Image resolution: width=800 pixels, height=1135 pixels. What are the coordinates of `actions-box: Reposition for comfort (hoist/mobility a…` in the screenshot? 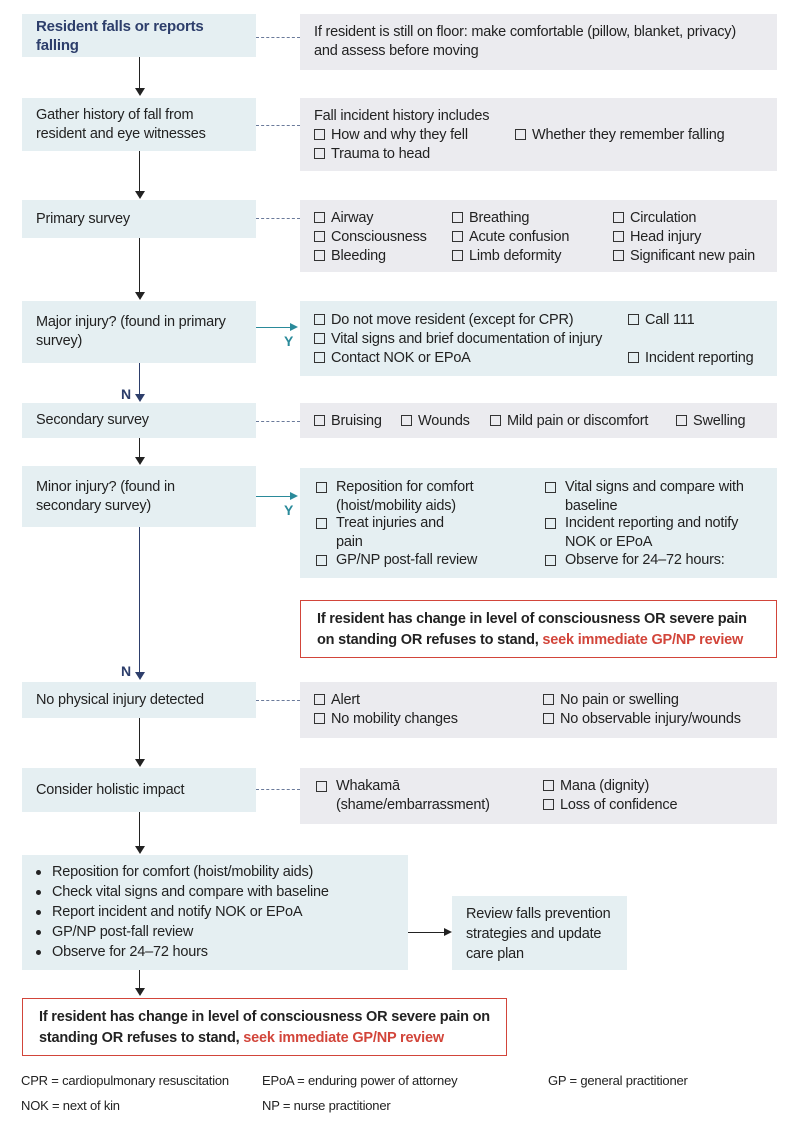 It's located at (215, 912).